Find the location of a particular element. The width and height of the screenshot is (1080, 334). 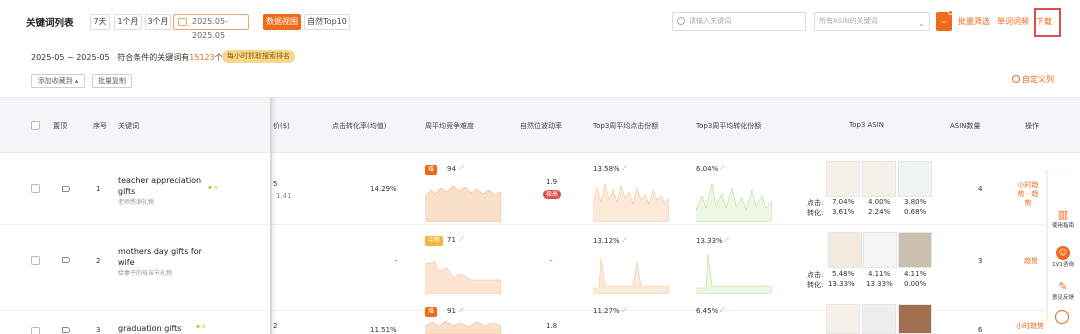

batch-filter-link: 批量筛选 is located at coordinates (974, 21).